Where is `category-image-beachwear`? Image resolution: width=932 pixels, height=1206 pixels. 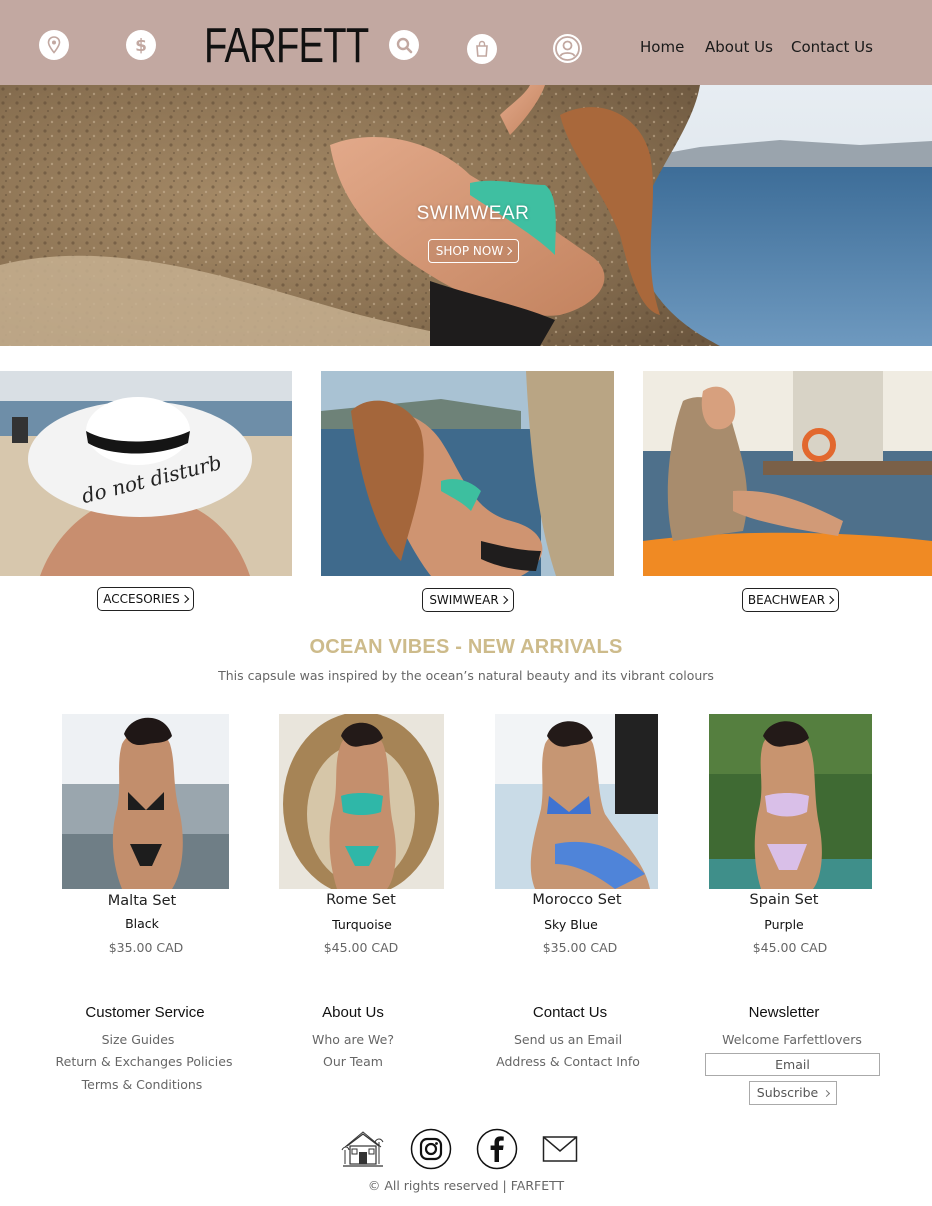
category-image-beachwear is located at coordinates (787, 473).